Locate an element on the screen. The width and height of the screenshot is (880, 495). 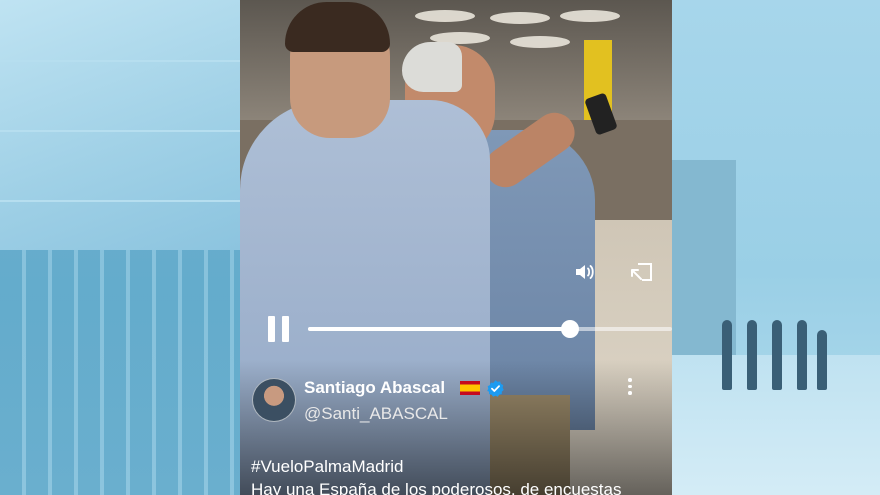
avatar is located at coordinates (274, 400).